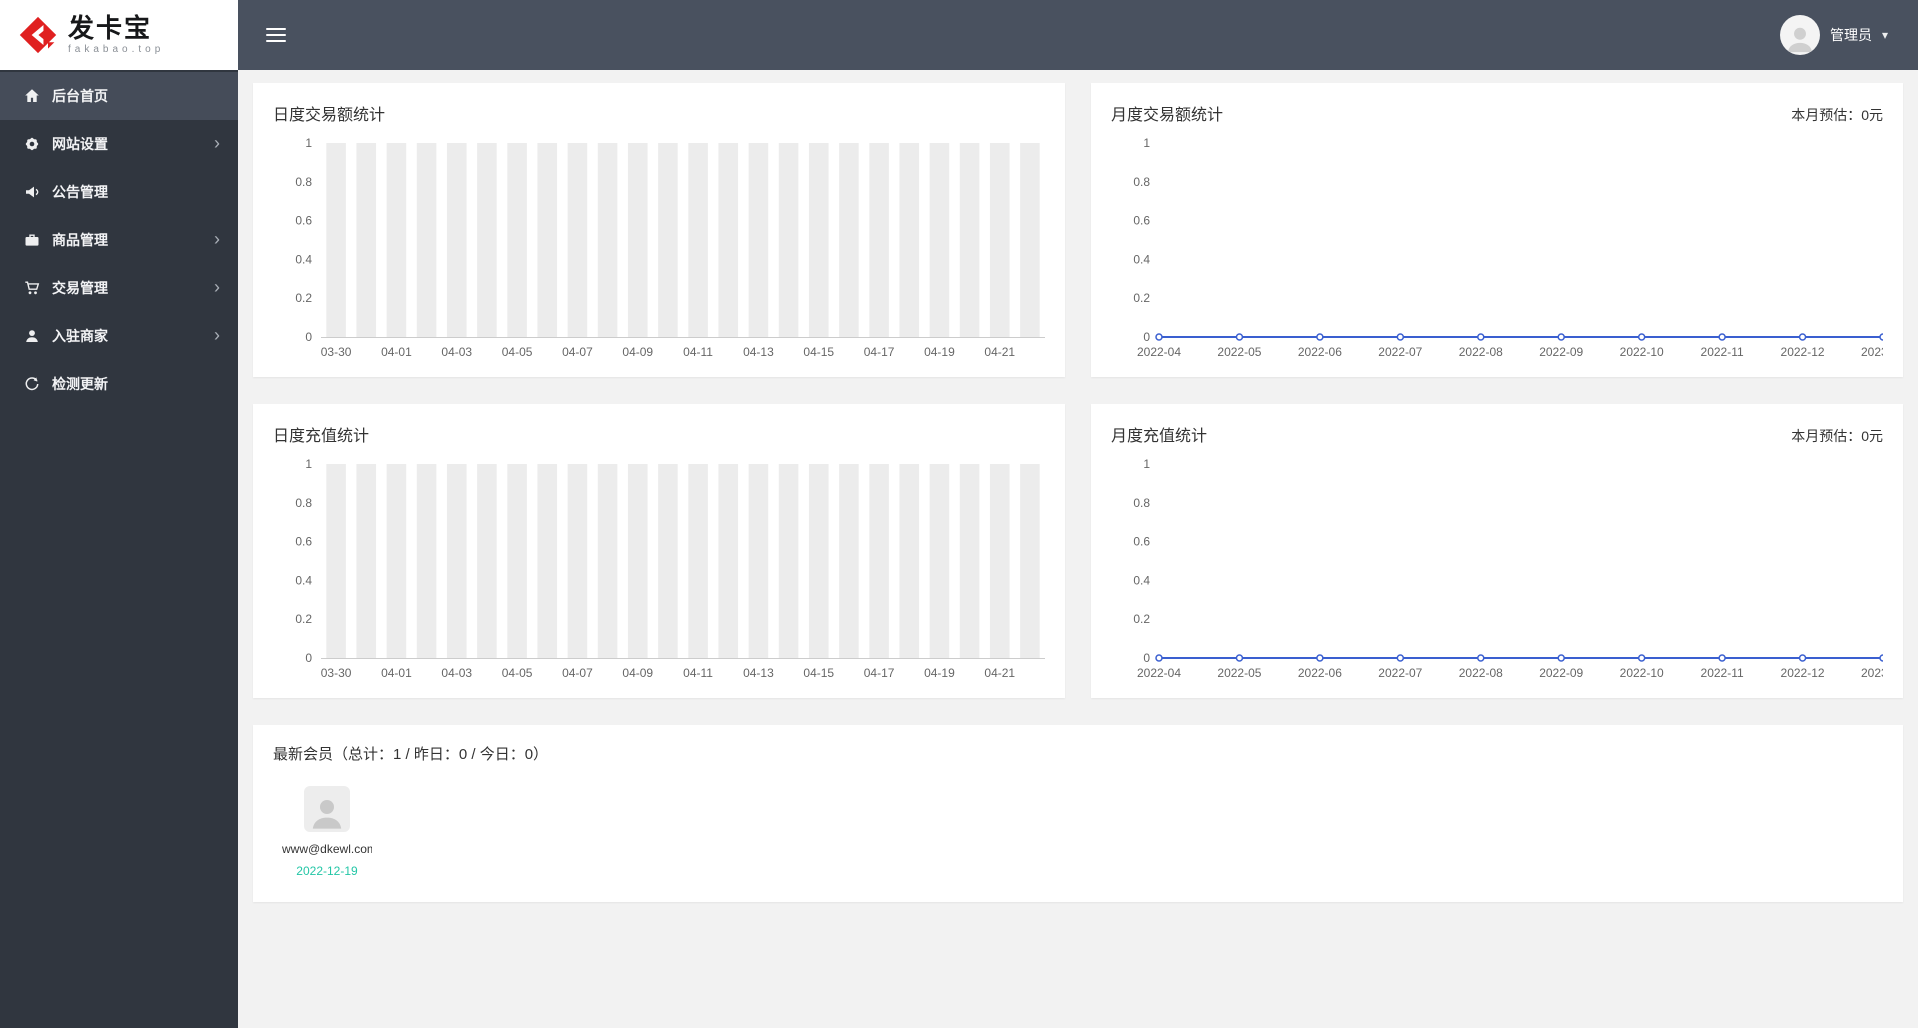 The image size is (1918, 1028). What do you see at coordinates (1320, 673) in the screenshot?
I see `svg-text: 2022-06` at bounding box center [1320, 673].